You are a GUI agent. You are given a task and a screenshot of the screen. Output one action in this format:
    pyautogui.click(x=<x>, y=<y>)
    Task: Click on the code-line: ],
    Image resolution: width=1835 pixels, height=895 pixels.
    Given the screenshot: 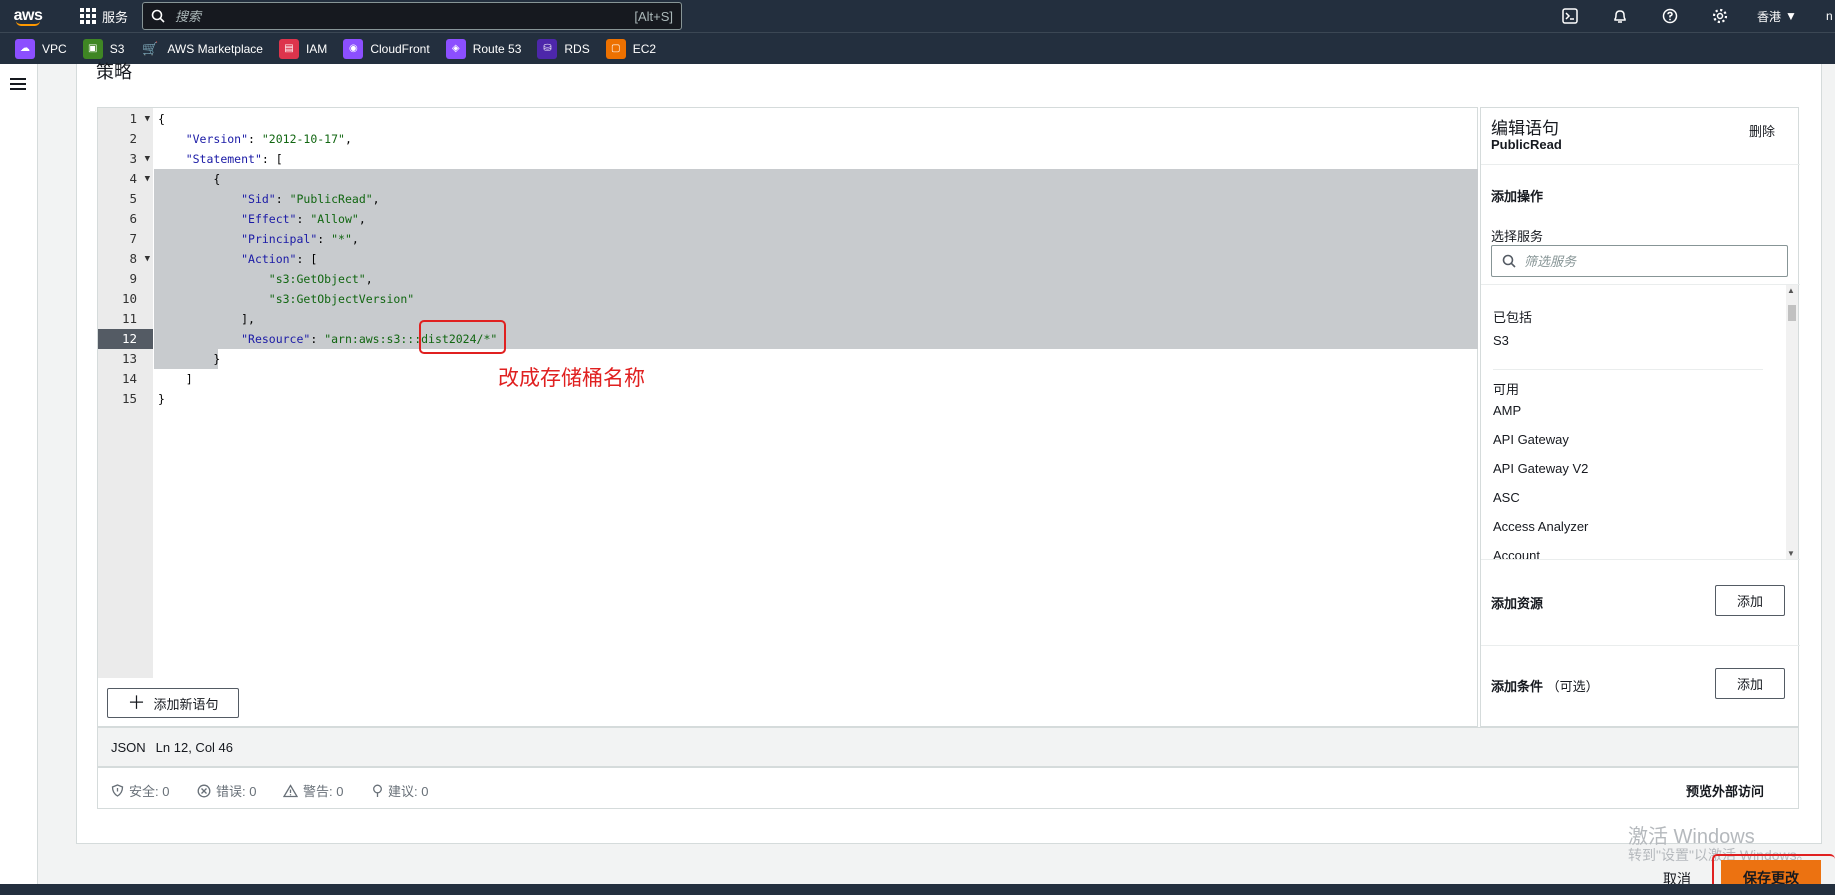 What is the action you would take?
    pyautogui.click(x=808, y=319)
    